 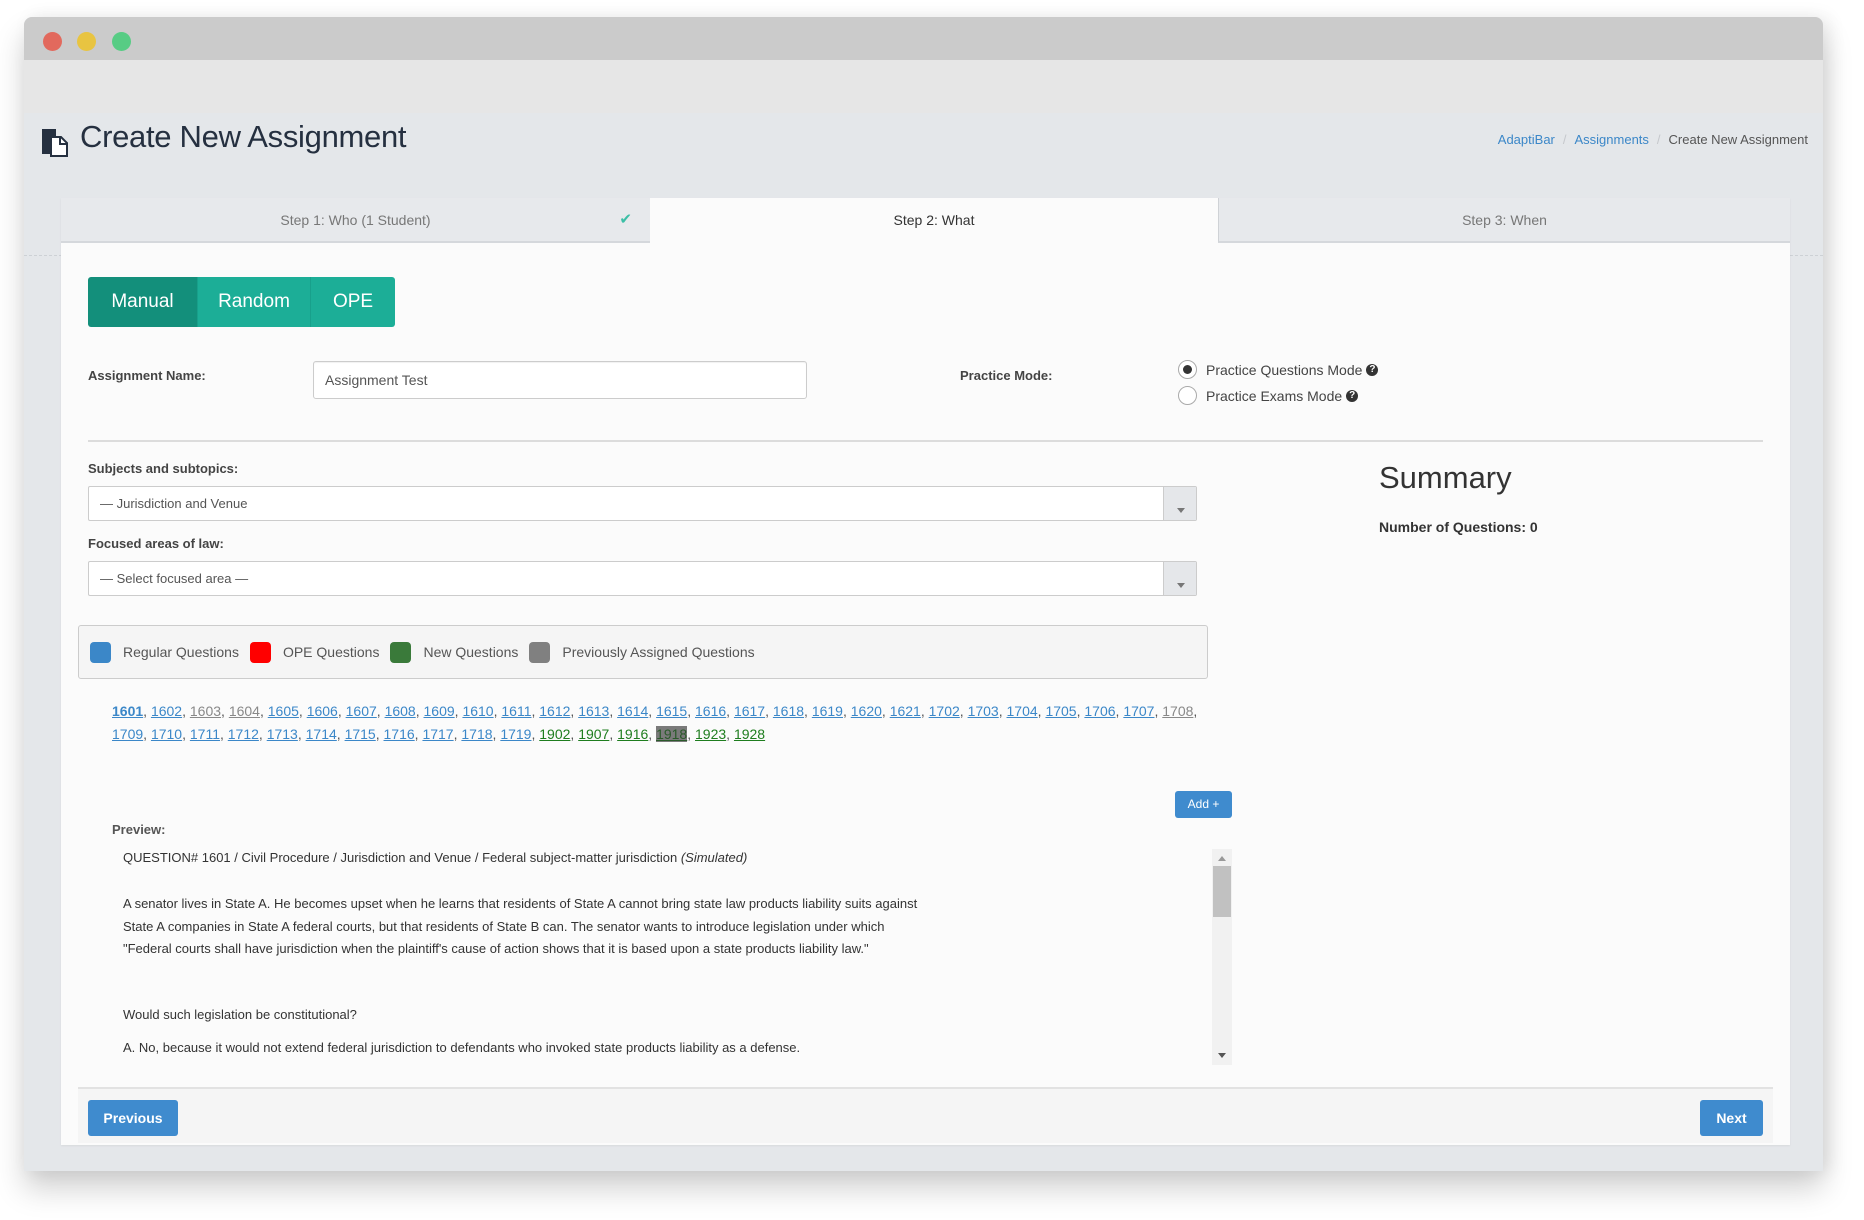 What do you see at coordinates (399, 734) in the screenshot?
I see `question-link-1716: 1716` at bounding box center [399, 734].